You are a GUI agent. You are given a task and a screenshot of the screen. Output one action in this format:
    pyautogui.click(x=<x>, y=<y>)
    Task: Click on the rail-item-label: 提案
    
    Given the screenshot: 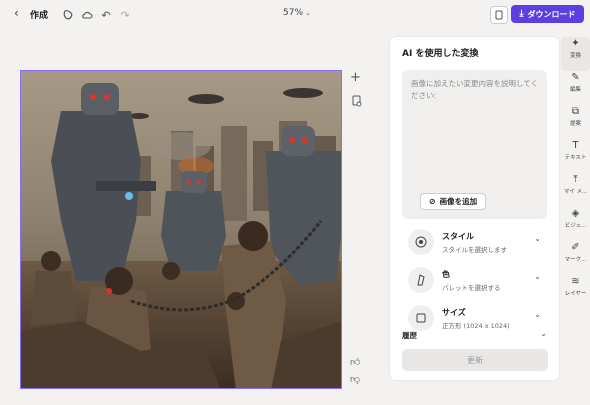 What is the action you would take?
    pyautogui.click(x=575, y=124)
    